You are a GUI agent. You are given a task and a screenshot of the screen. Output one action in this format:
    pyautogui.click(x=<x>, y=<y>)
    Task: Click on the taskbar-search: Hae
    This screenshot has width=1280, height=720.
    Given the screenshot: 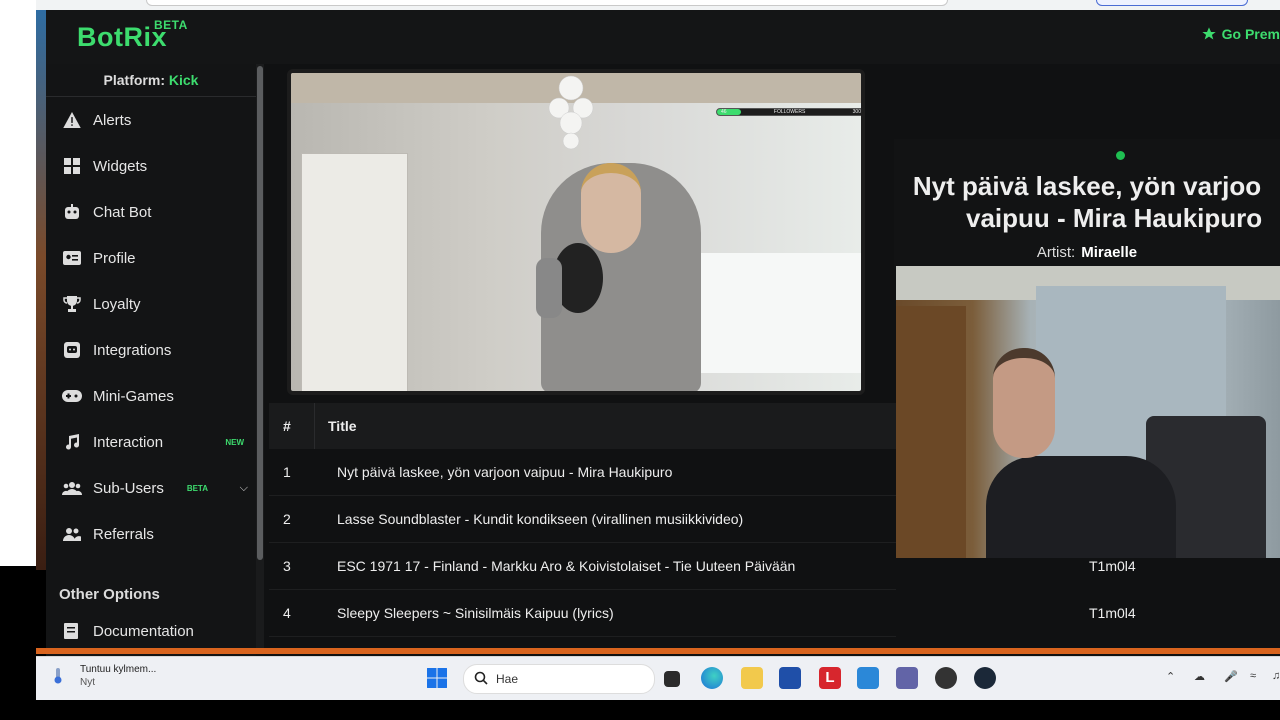 What is the action you would take?
    pyautogui.click(x=559, y=679)
    